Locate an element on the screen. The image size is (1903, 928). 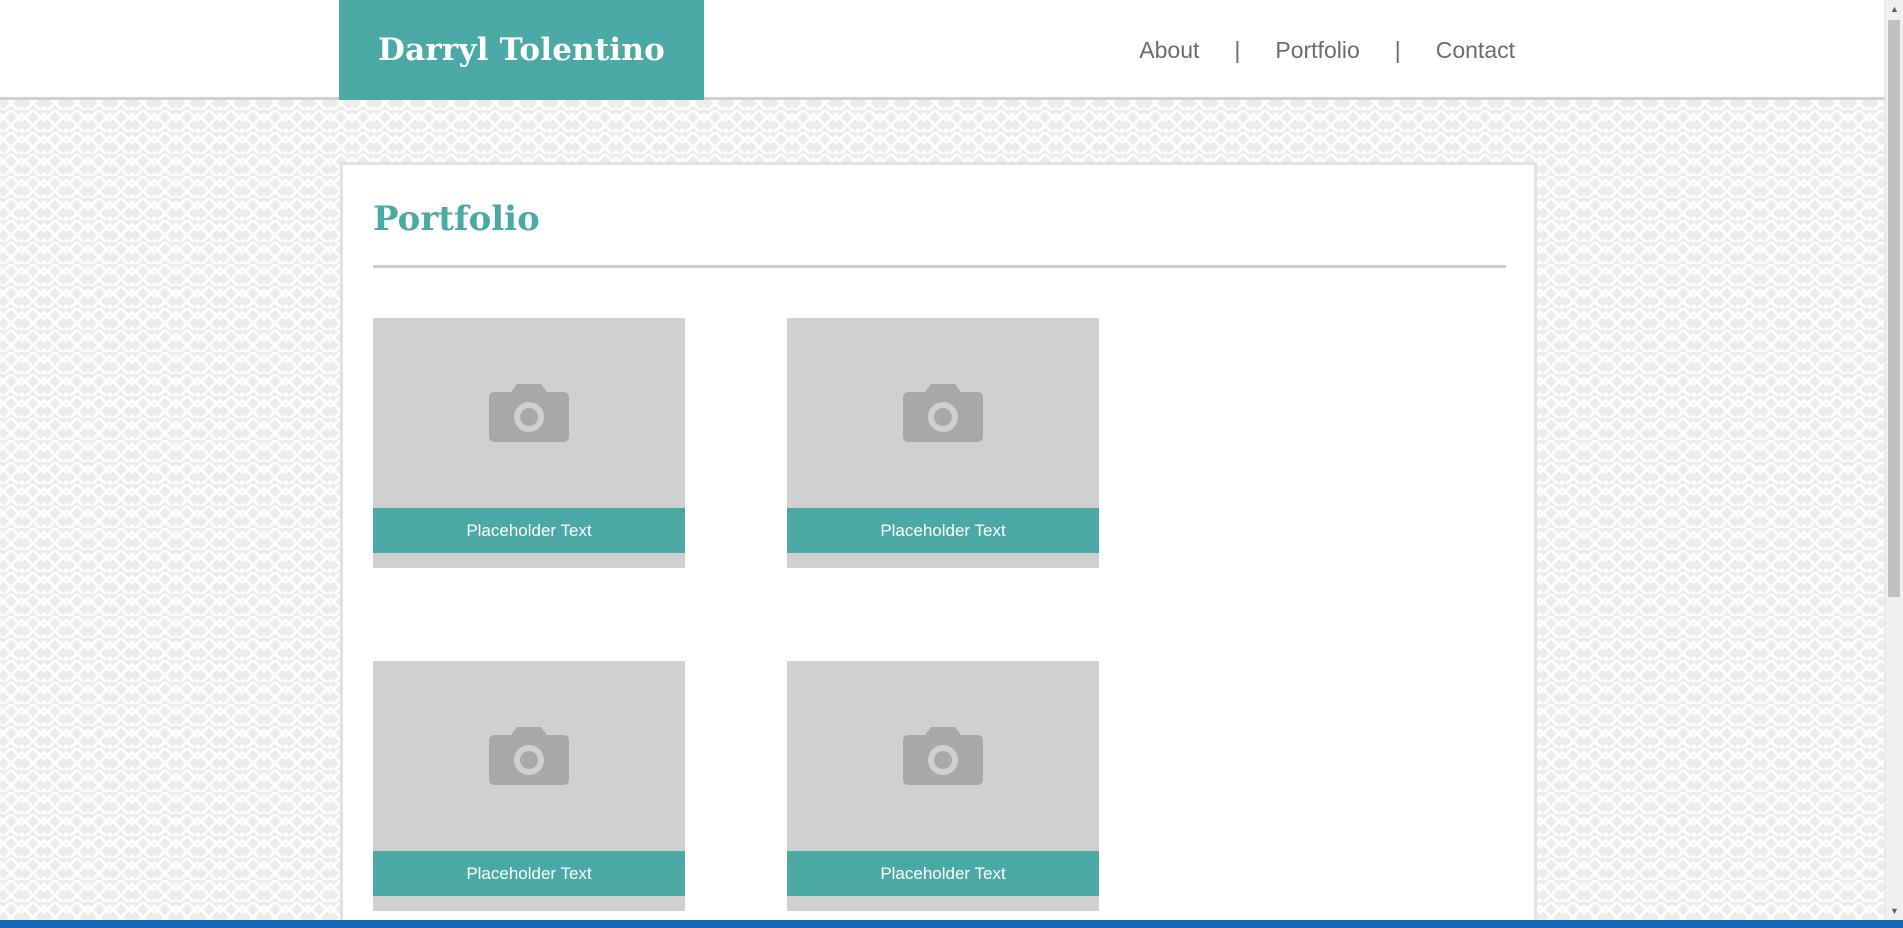
nav-link-contact: Contact is located at coordinates (1475, 50).